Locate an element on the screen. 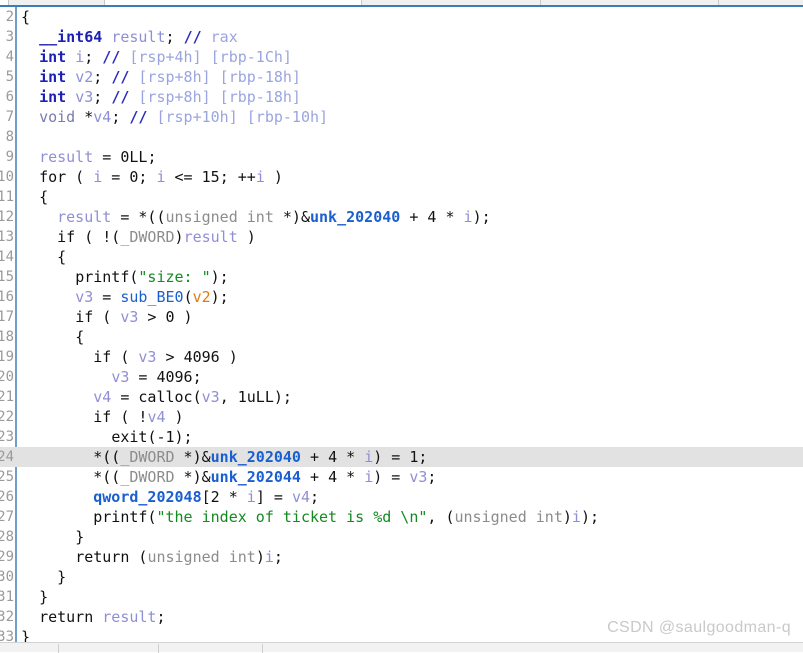  code-token: result is located at coordinates (66, 157).